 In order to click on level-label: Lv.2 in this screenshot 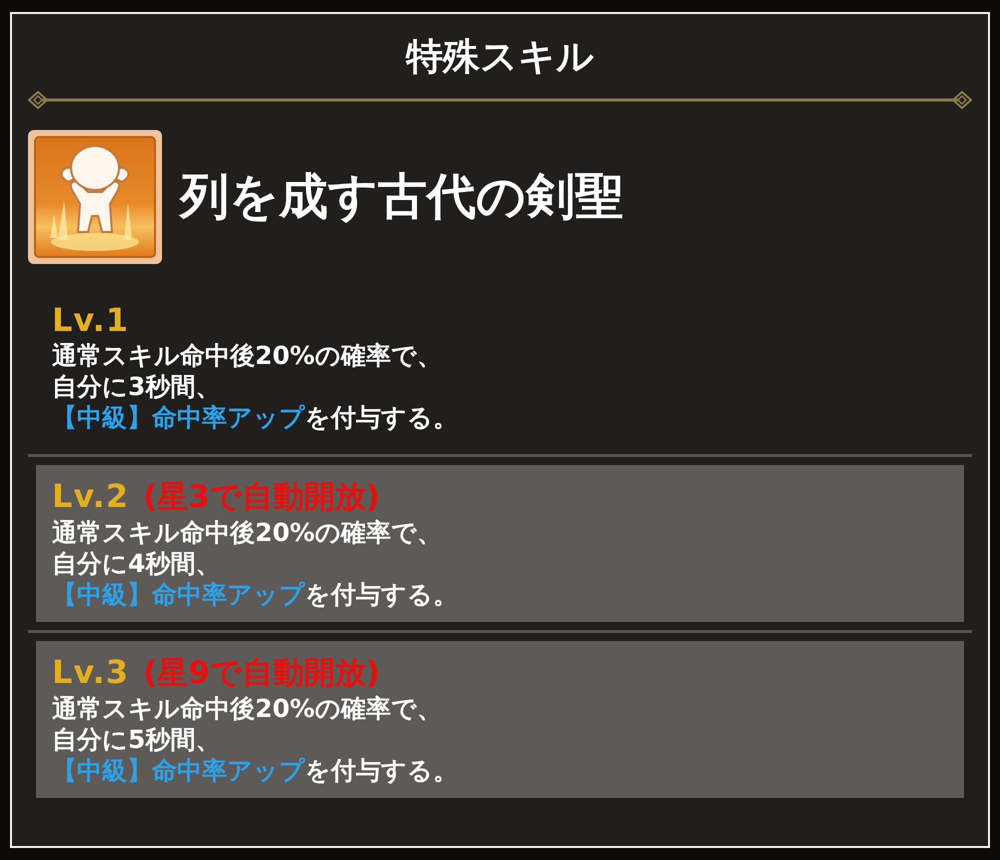, I will do `click(91, 496)`.